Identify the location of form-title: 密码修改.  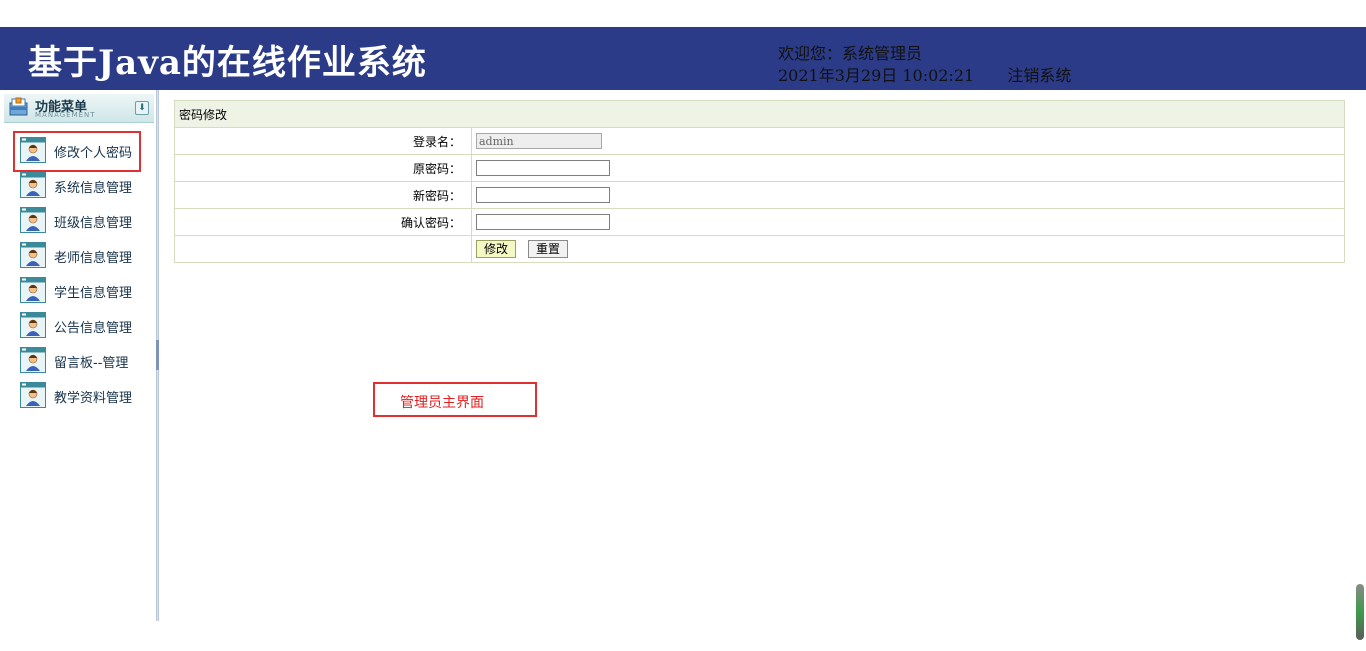
(759, 114).